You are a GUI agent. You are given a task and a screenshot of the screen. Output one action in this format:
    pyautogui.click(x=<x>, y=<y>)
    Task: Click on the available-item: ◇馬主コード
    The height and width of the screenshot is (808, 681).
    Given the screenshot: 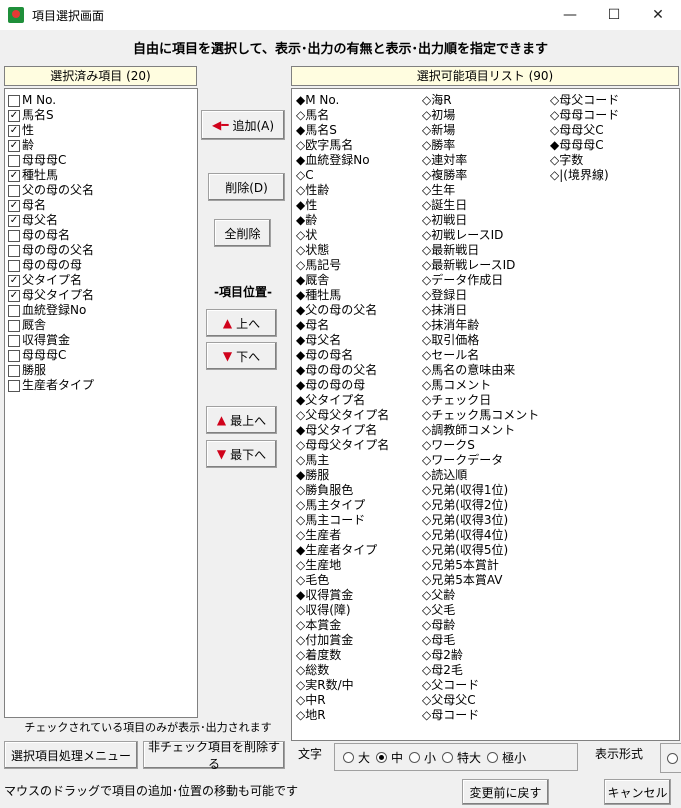 What is the action you would take?
    pyautogui.click(x=342, y=520)
    